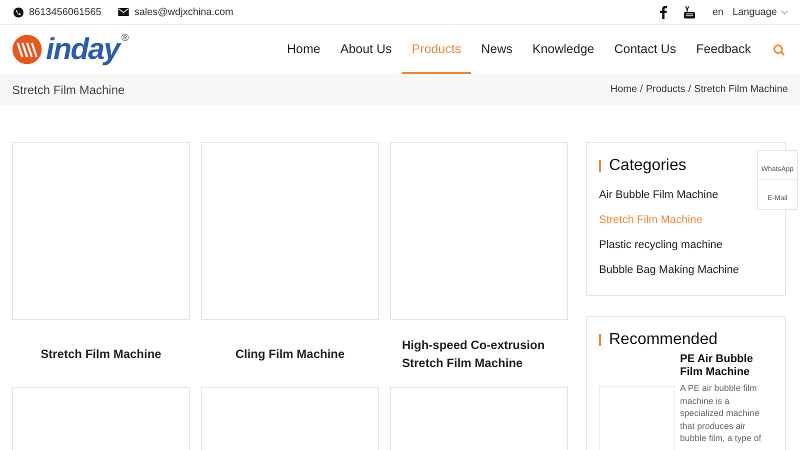  I want to click on page-title: Stretch Film Machine, so click(68, 89).